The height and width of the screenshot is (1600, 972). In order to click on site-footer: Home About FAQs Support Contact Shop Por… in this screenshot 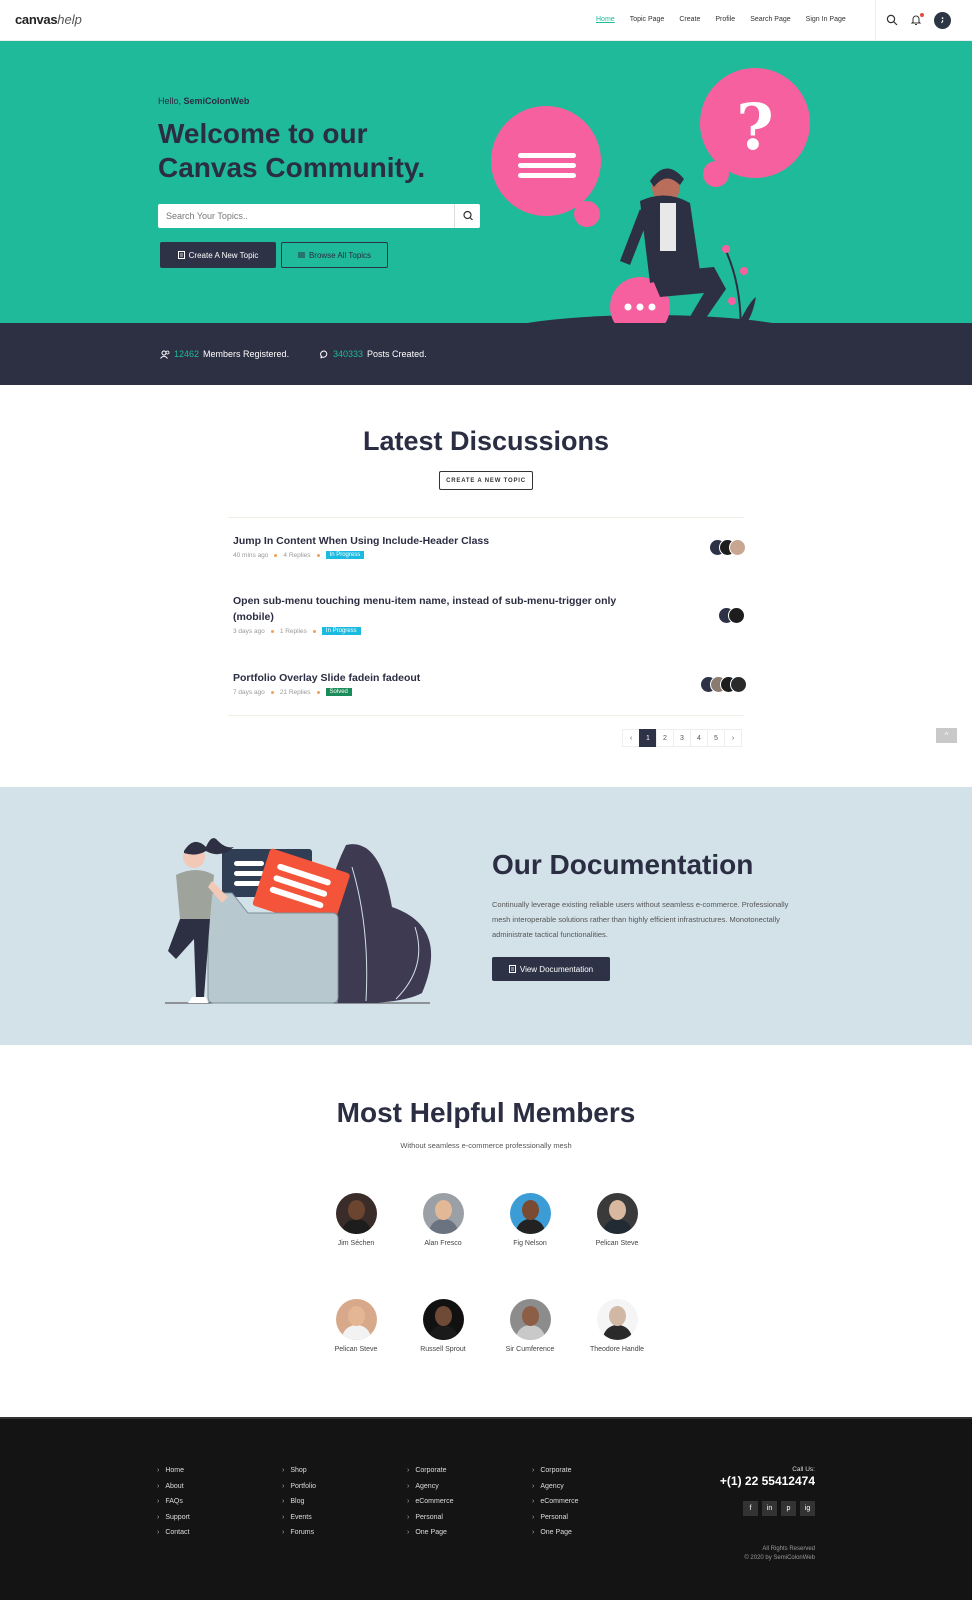, I will do `click(486, 1508)`.